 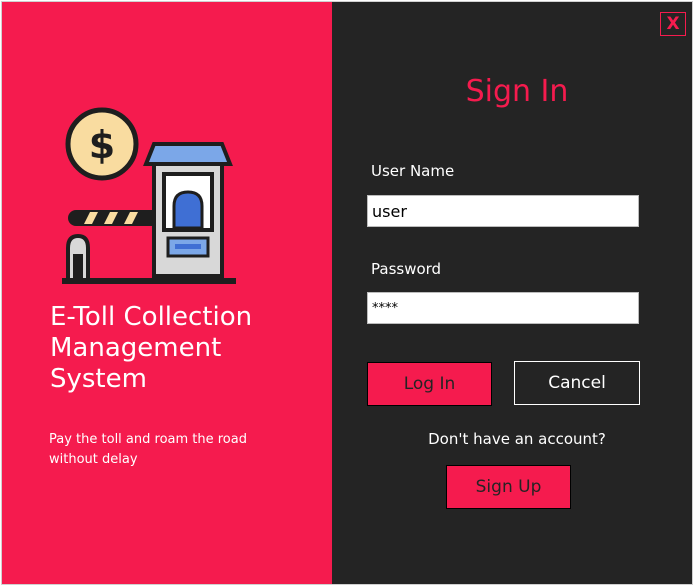 I want to click on signup-button: Sign Up, so click(x=508, y=487).